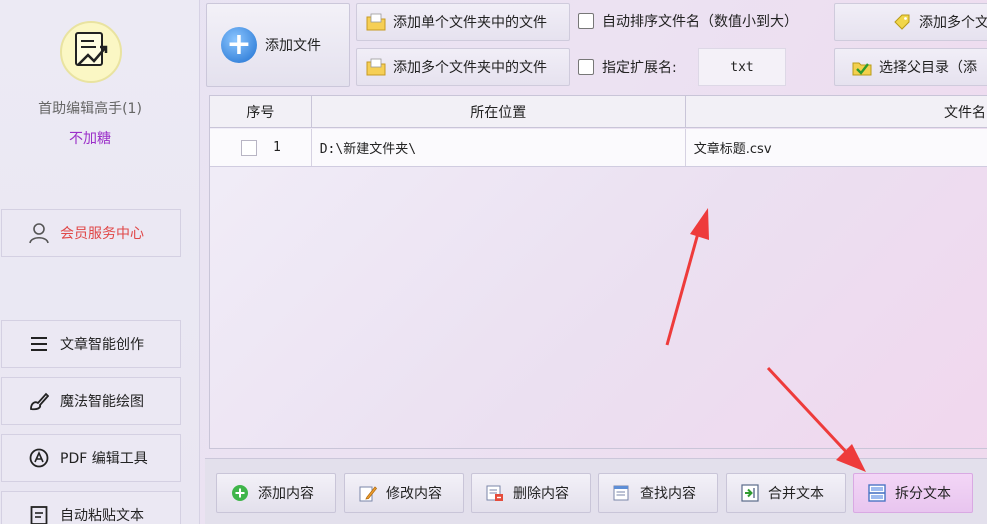  Describe the element at coordinates (368, 493) in the screenshot. I see `edit-icon` at that location.